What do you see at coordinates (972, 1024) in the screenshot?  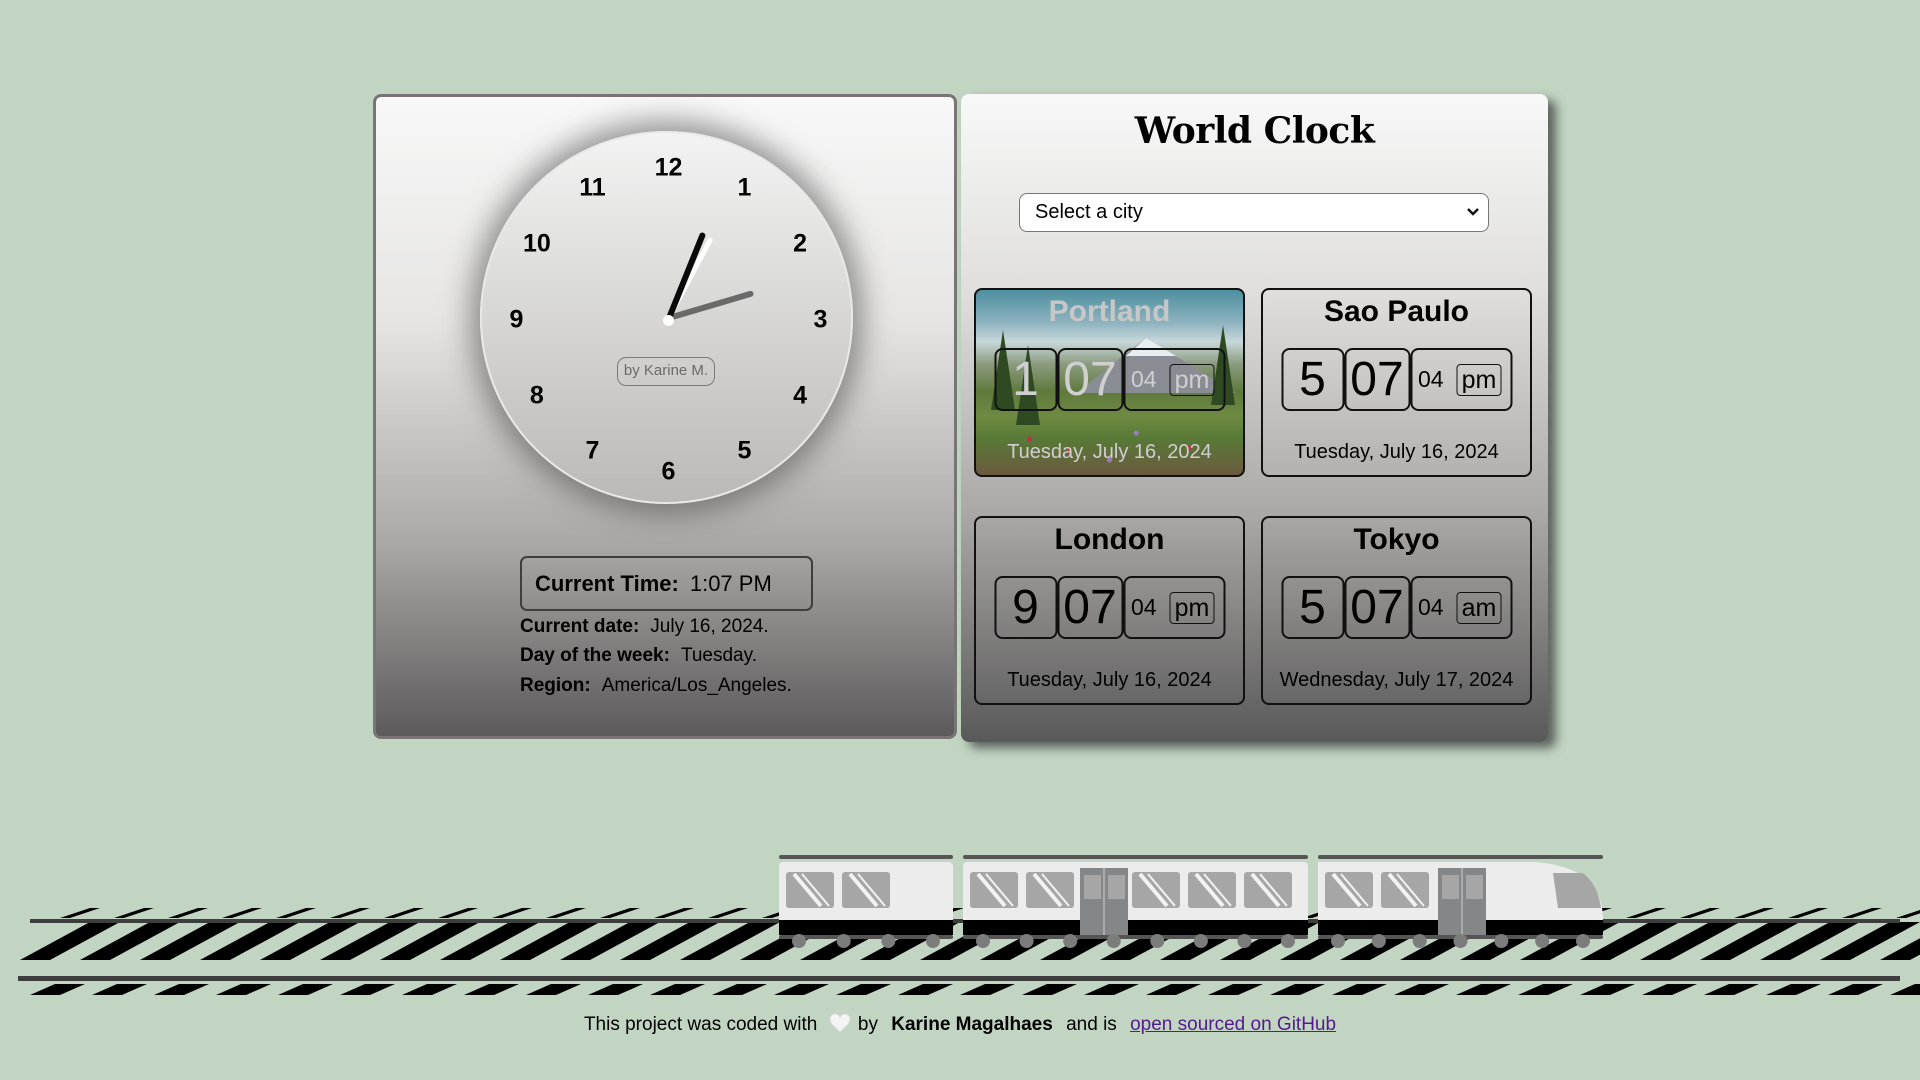 I see `author-name: Karine Magalhaes` at bounding box center [972, 1024].